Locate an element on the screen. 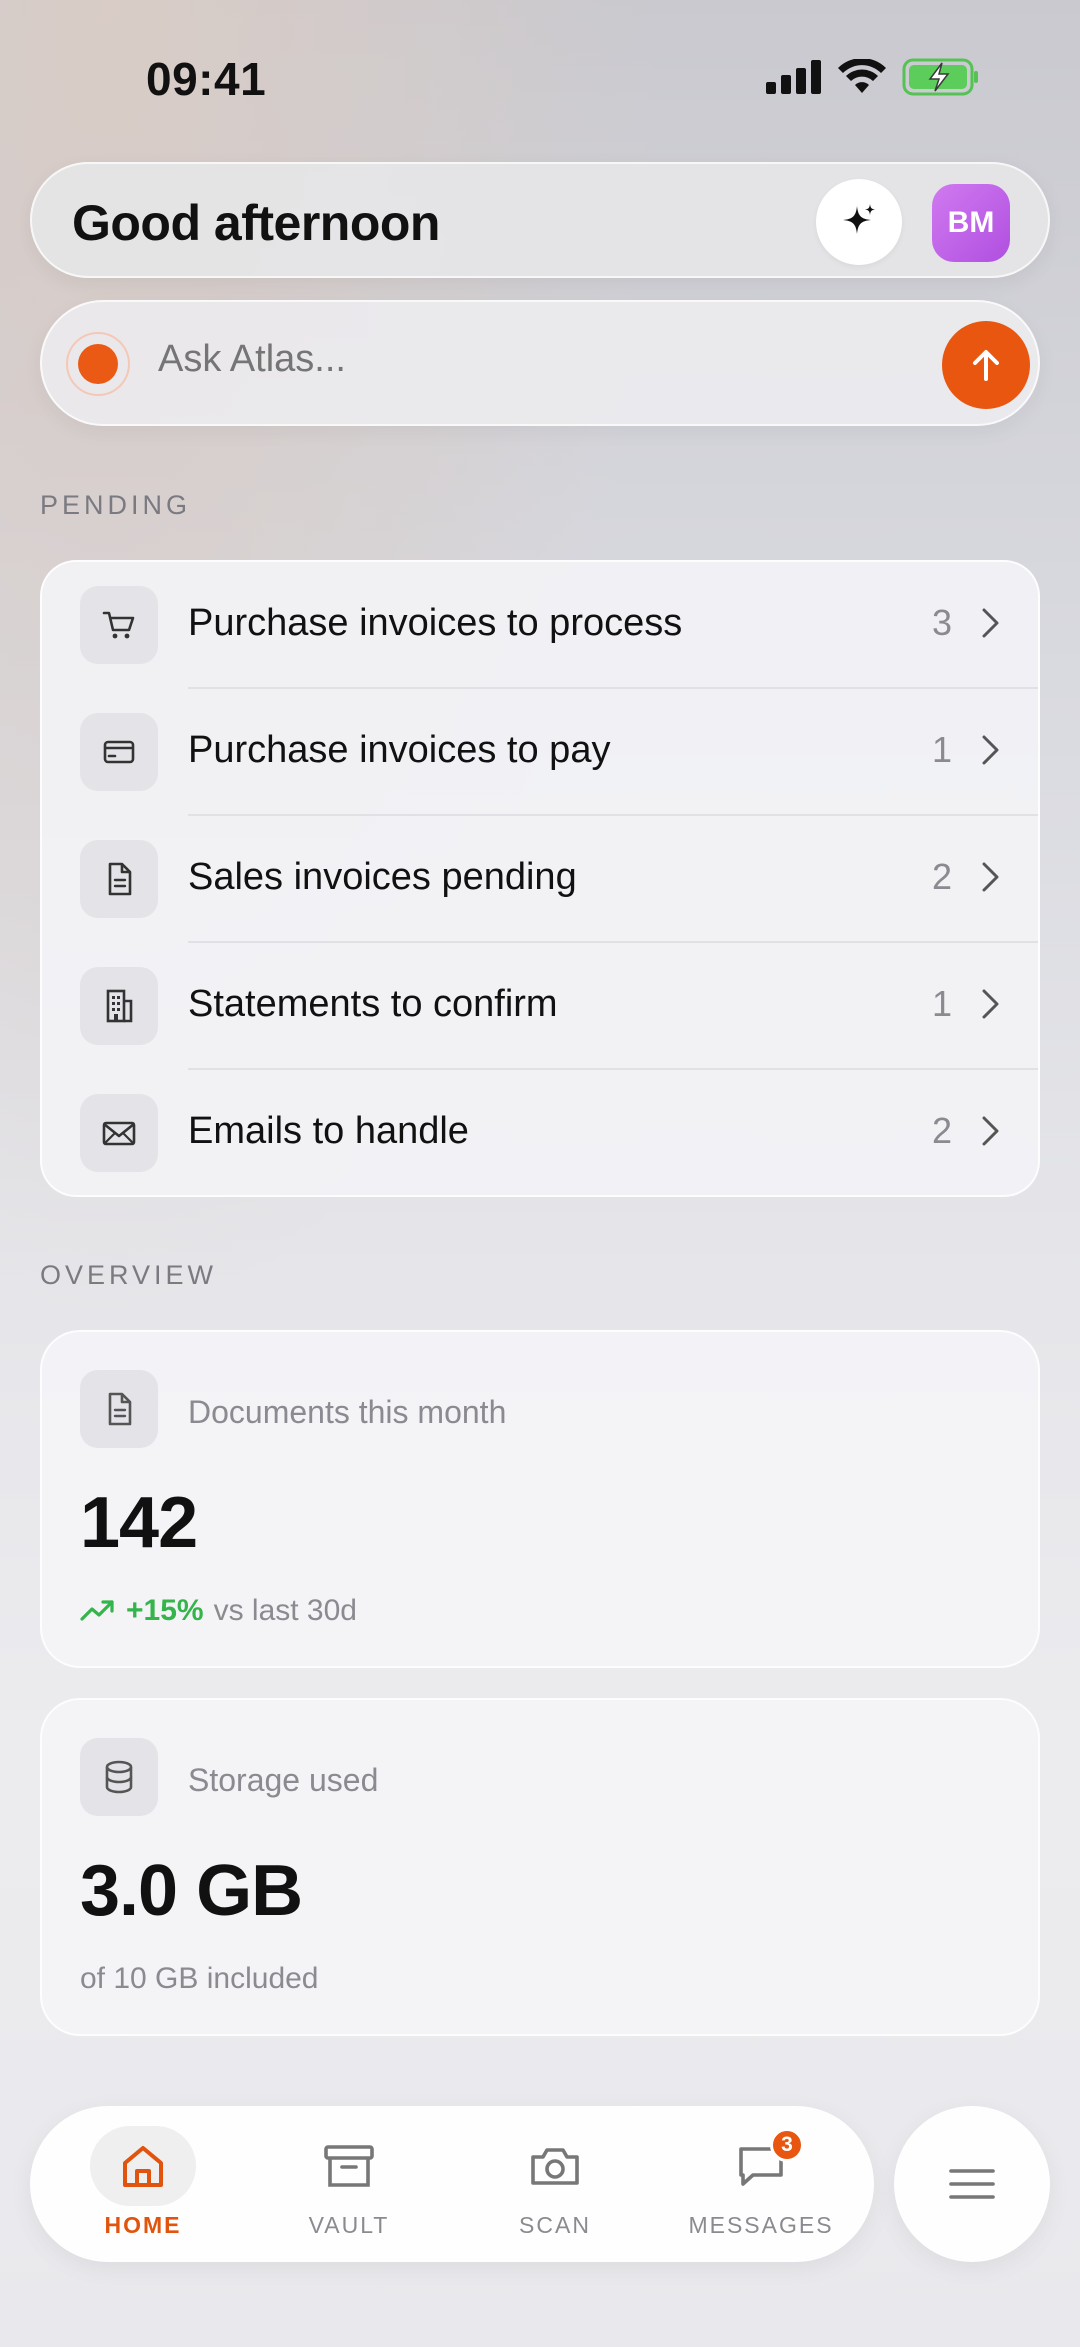 This screenshot has height=2347, width=1080. hamburger-menu-icon is located at coordinates (972, 2184).